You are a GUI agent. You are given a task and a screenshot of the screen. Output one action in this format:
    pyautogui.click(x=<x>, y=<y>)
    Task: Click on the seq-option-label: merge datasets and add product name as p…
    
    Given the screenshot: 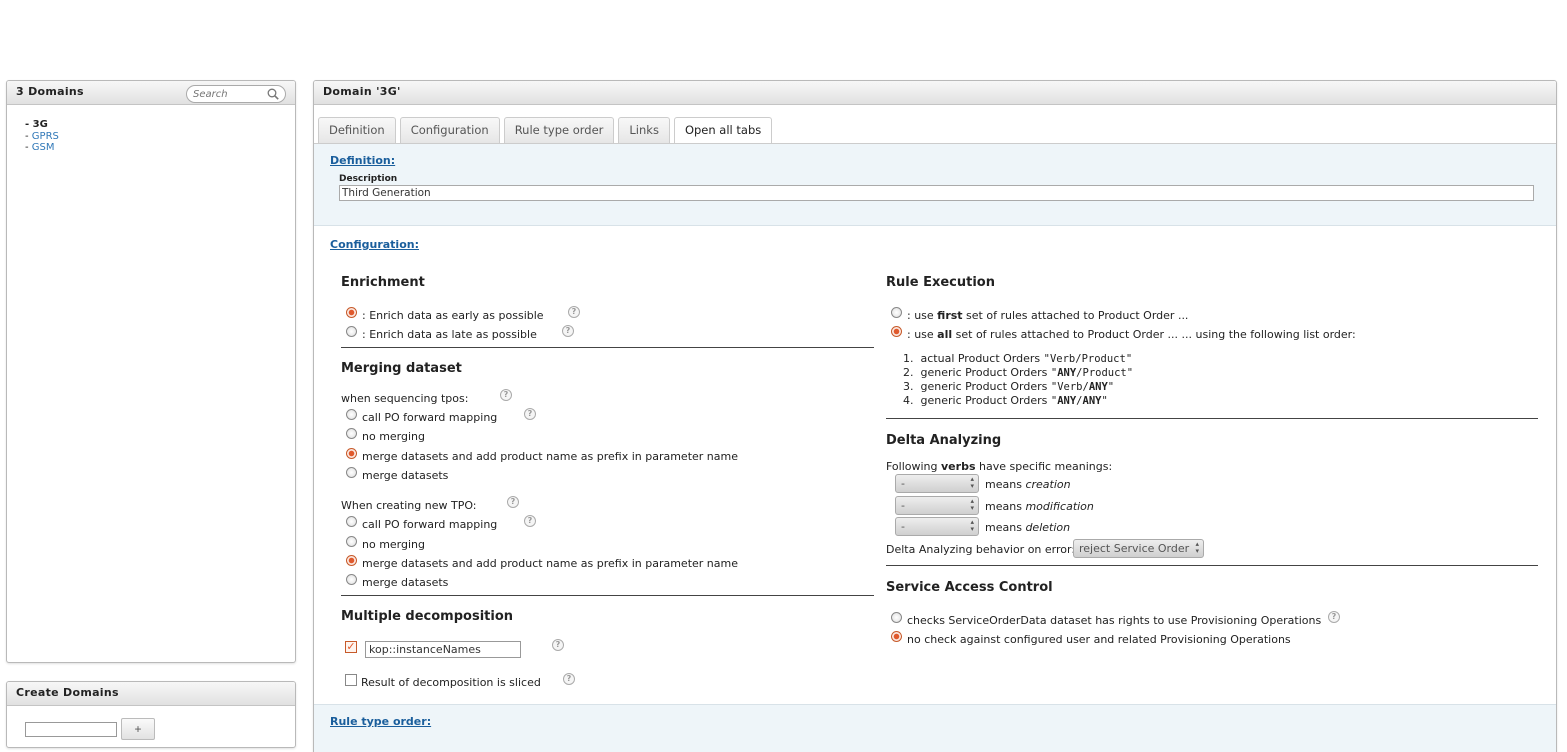 What is the action you would take?
    pyautogui.click(x=550, y=456)
    